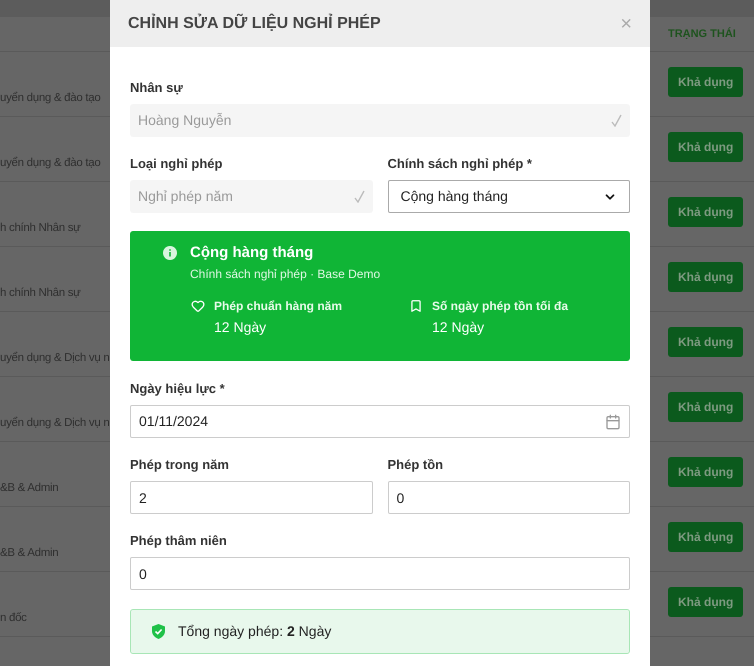 The image size is (754, 666). Describe the element at coordinates (252, 253) in the screenshot. I see `policy-title: Cộng hàng tháng` at that location.